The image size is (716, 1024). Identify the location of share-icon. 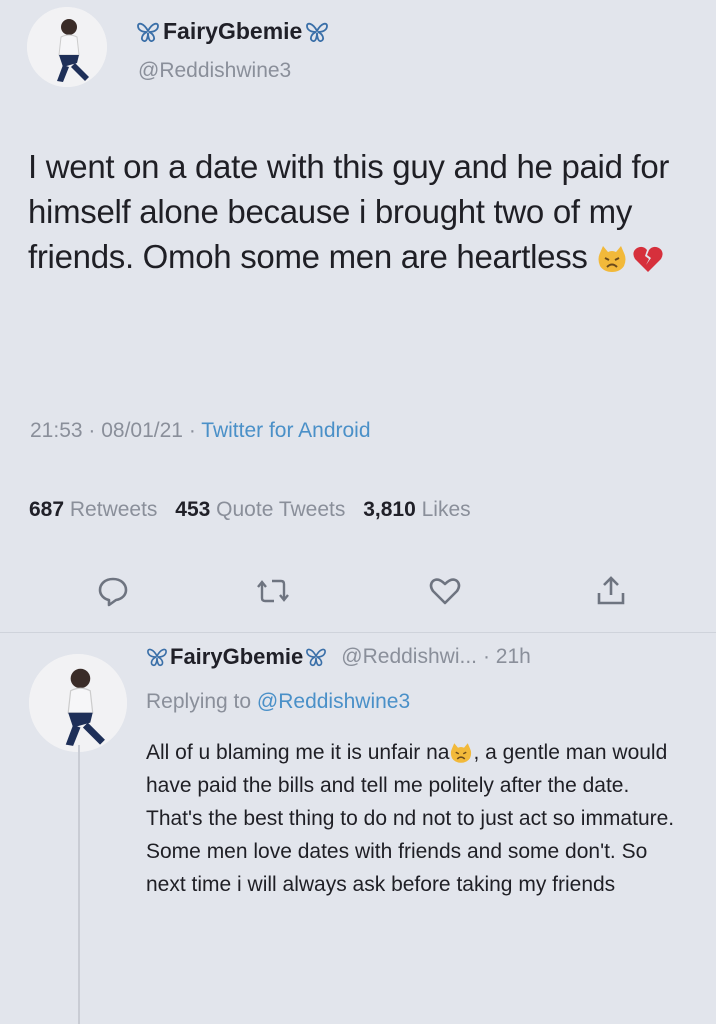
(611, 591).